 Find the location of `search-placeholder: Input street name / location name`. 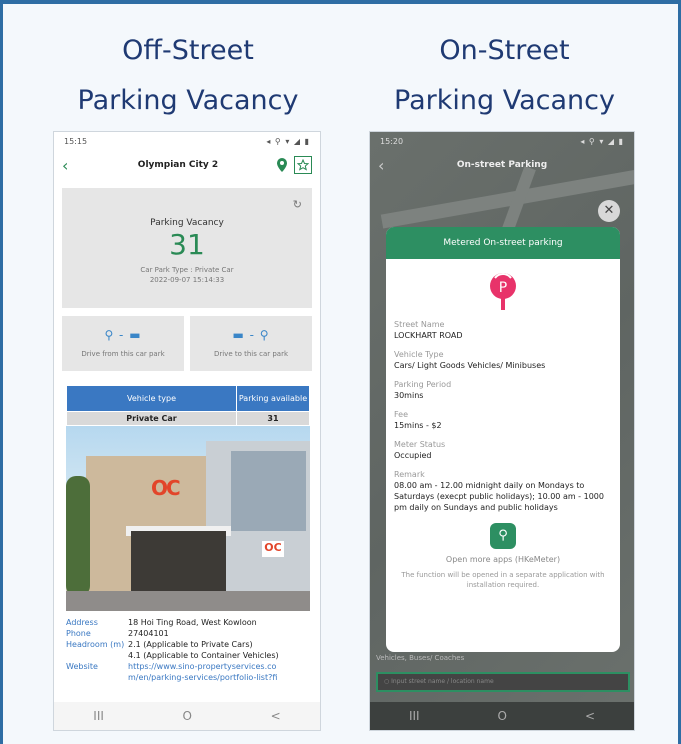

search-placeholder: Input street name / location name is located at coordinates (442, 681).